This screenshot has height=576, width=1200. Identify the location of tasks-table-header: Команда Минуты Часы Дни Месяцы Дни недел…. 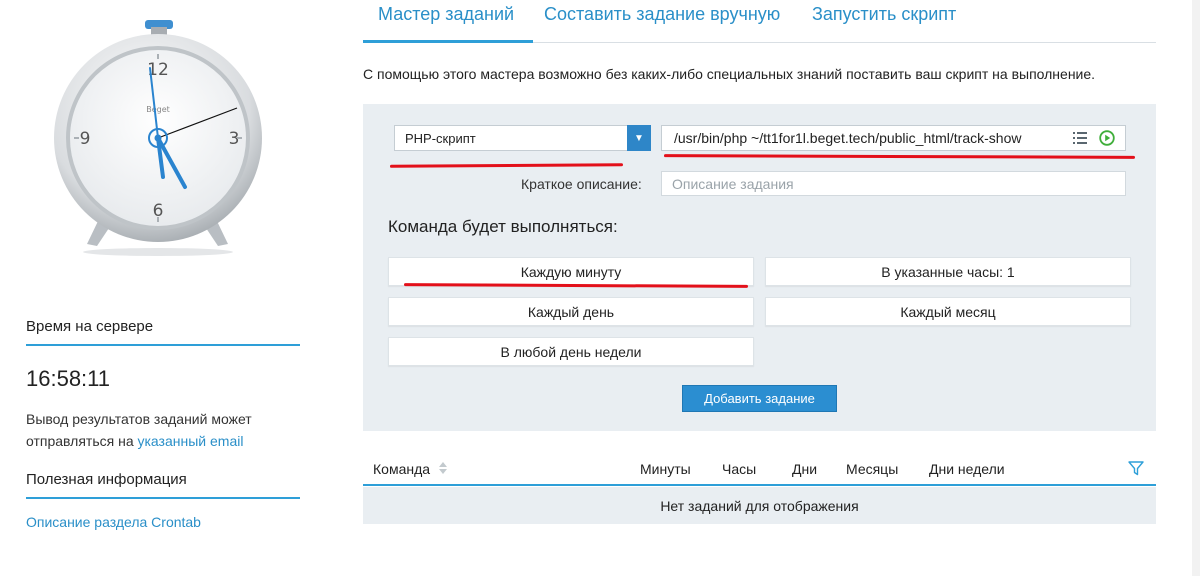
(759, 468).